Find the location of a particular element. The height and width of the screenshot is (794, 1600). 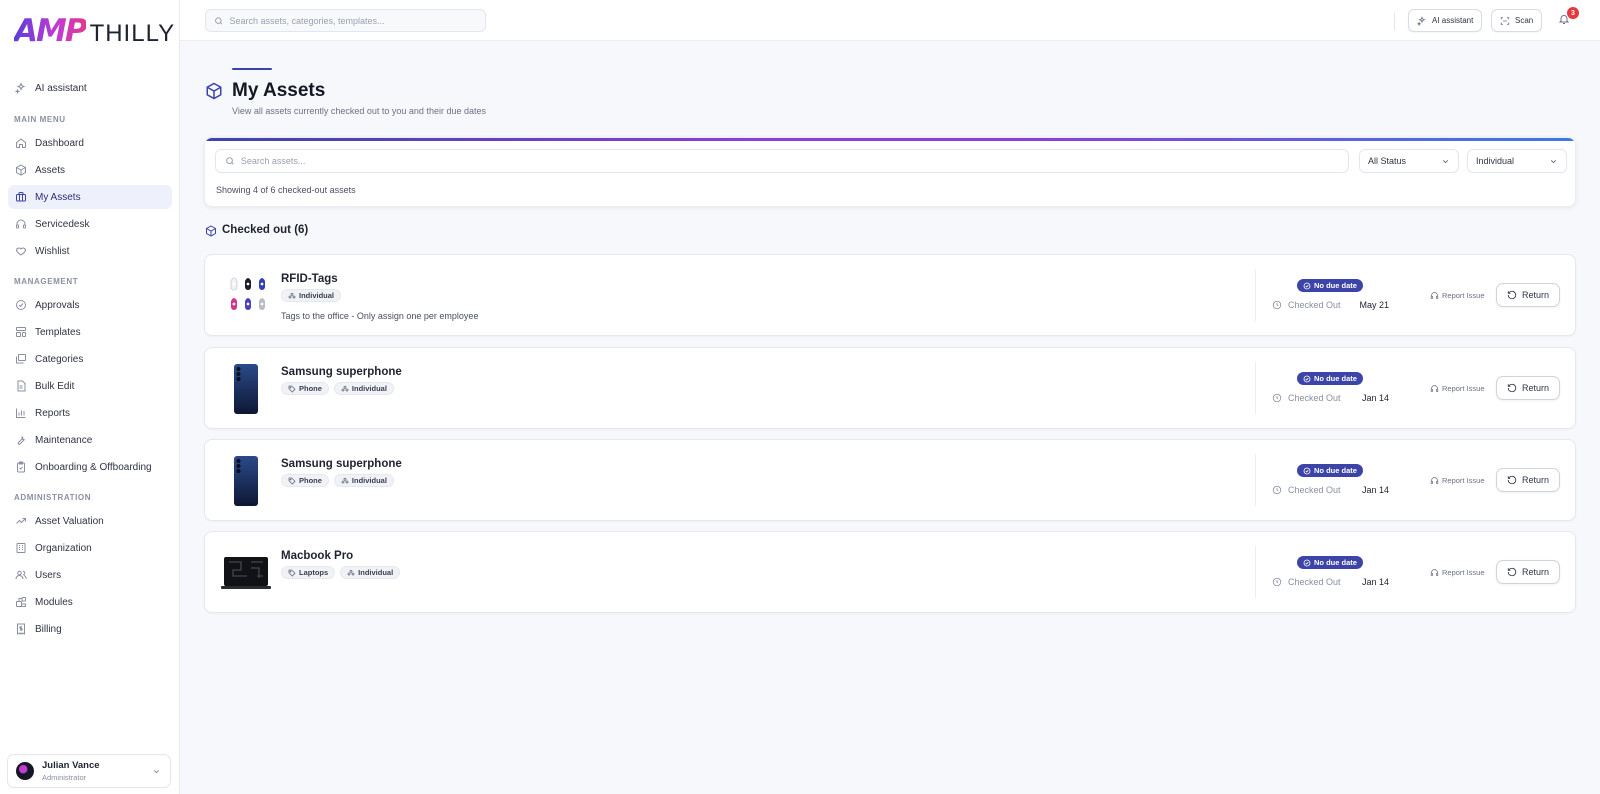

checked-out-label: Checked Out is located at coordinates (1314, 582).